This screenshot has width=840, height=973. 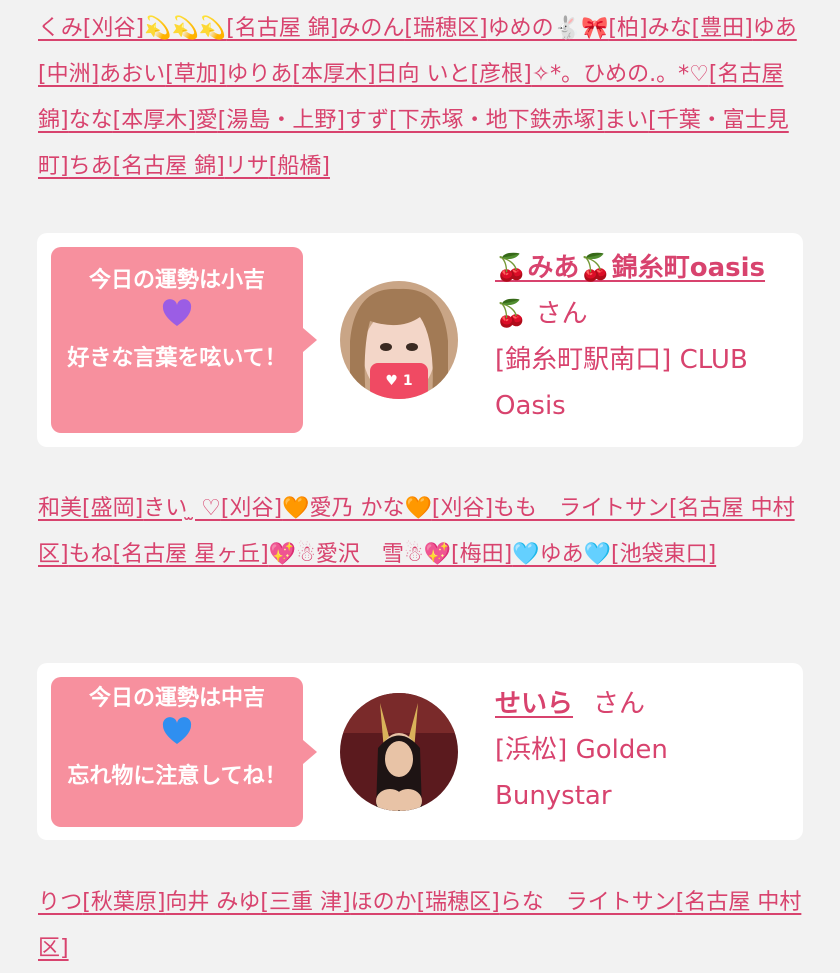 What do you see at coordinates (371, 28) in the screenshot?
I see `girl-link: みのん` at bounding box center [371, 28].